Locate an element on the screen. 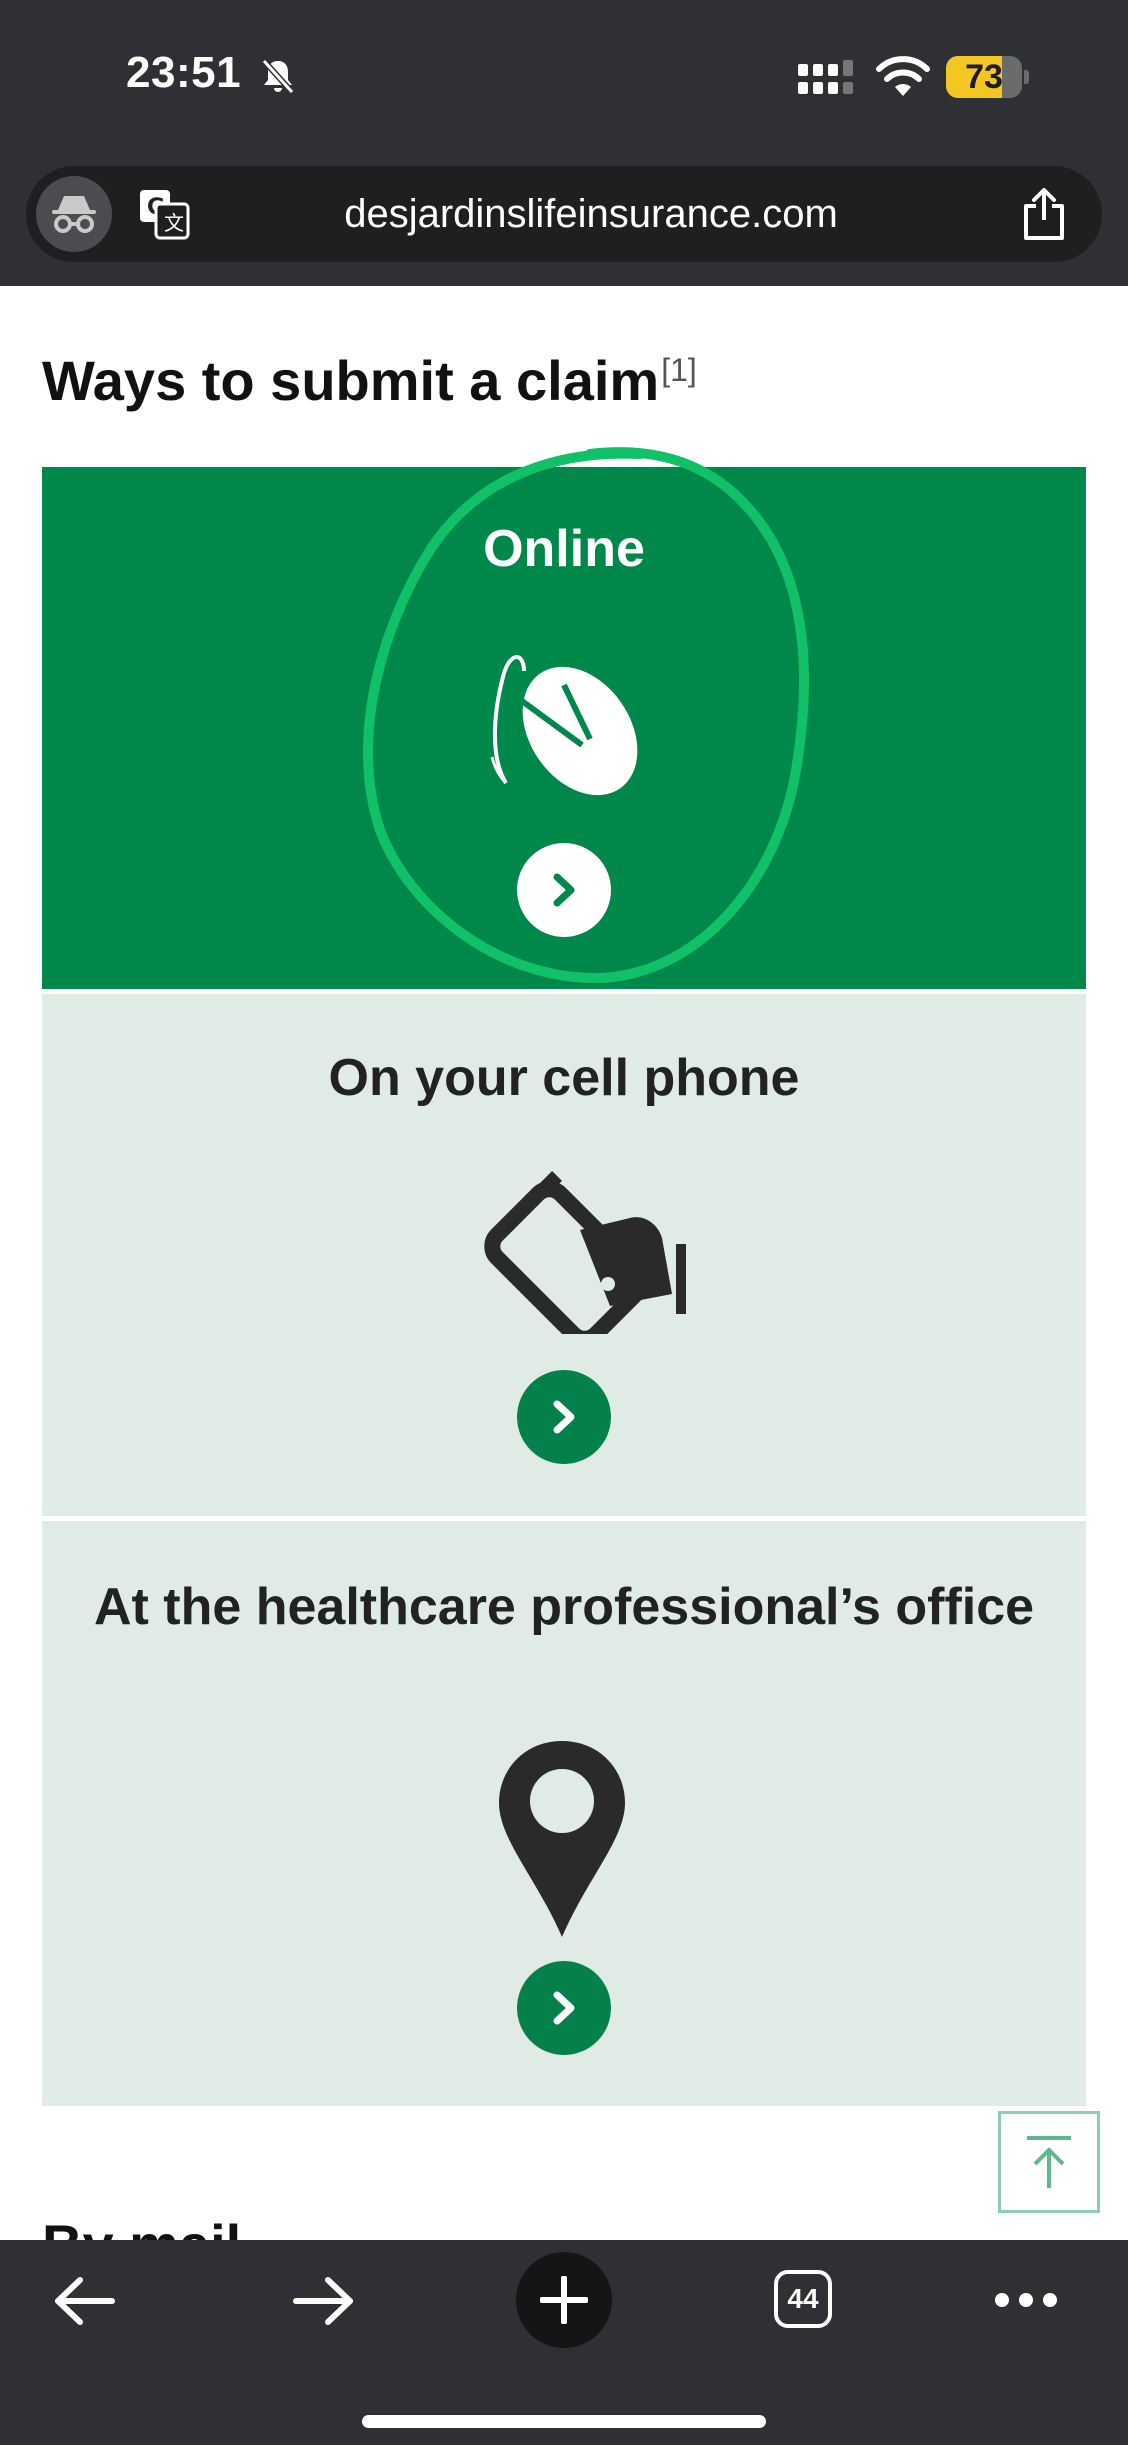 This screenshot has width=1128, height=2445. battery-indicator: 73 is located at coordinates (987, 77).